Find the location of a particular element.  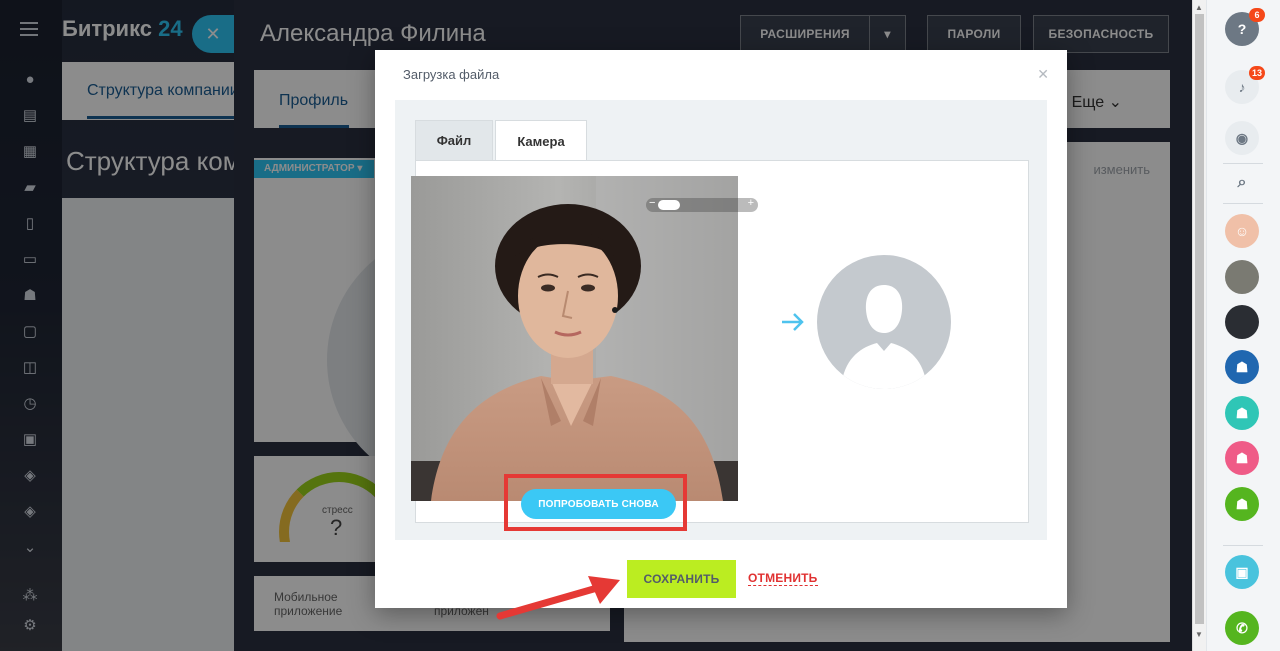

scroll-down-icon: ▼ is located at coordinates (1199, 634).